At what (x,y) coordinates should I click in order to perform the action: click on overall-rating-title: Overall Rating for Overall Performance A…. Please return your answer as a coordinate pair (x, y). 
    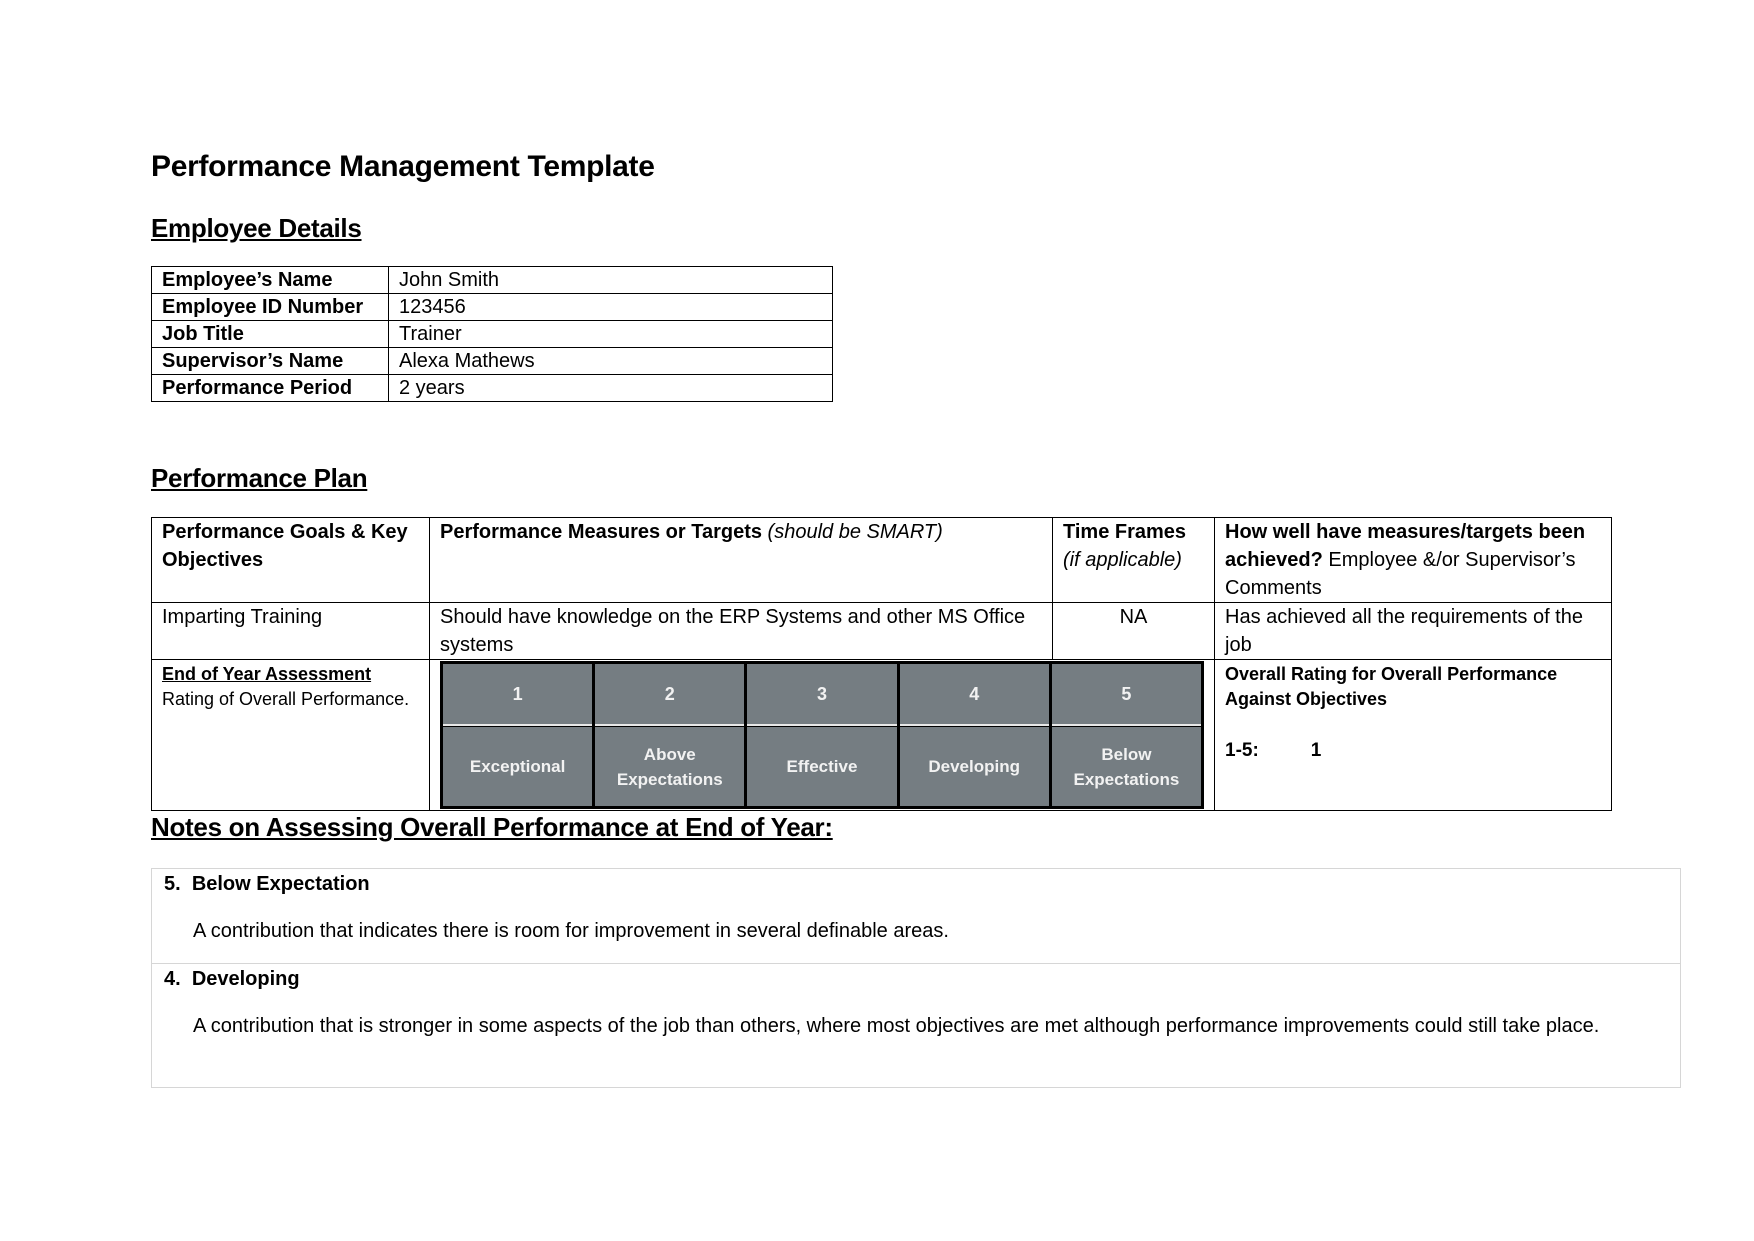
    Looking at the image, I should click on (1391, 686).